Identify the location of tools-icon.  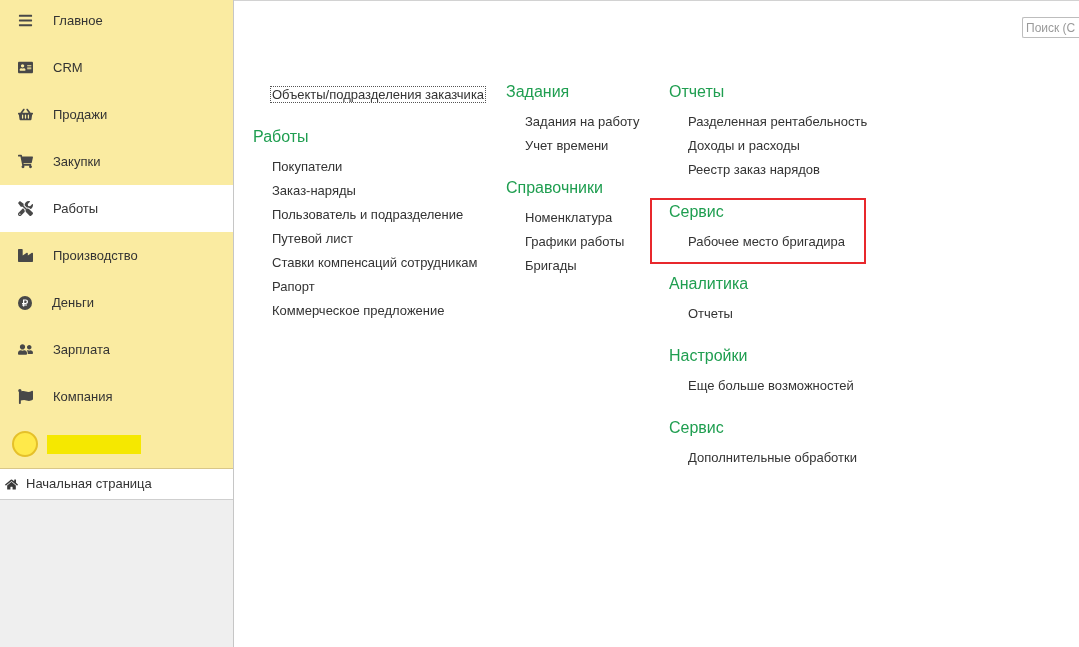
(25, 208).